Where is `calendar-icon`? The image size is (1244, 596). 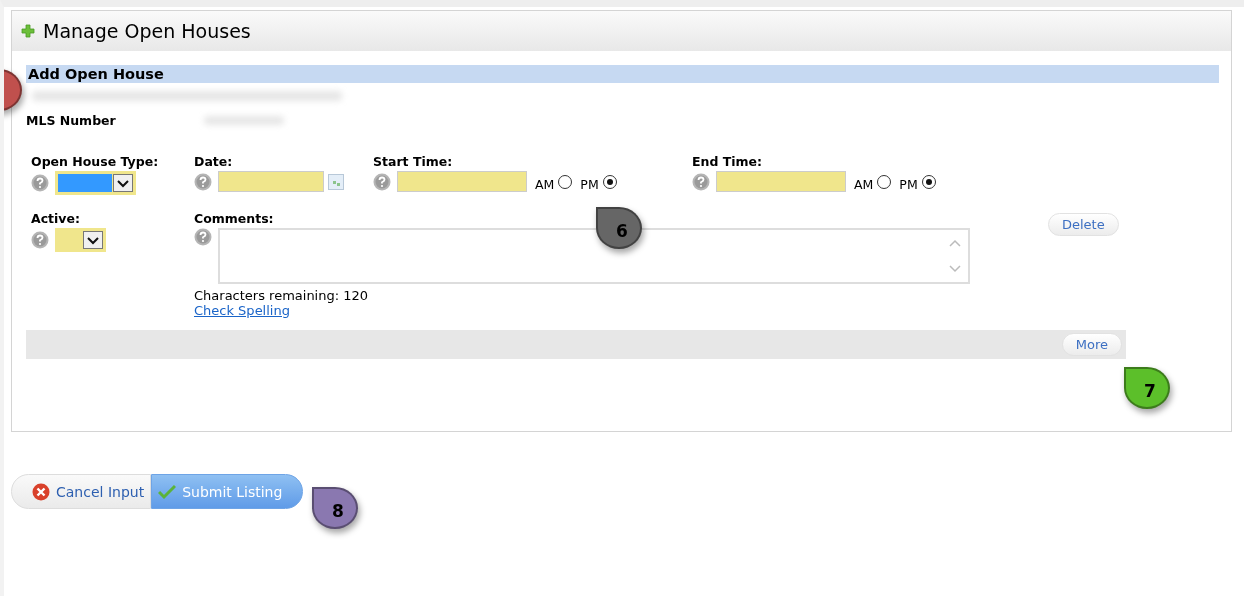 calendar-icon is located at coordinates (336, 181).